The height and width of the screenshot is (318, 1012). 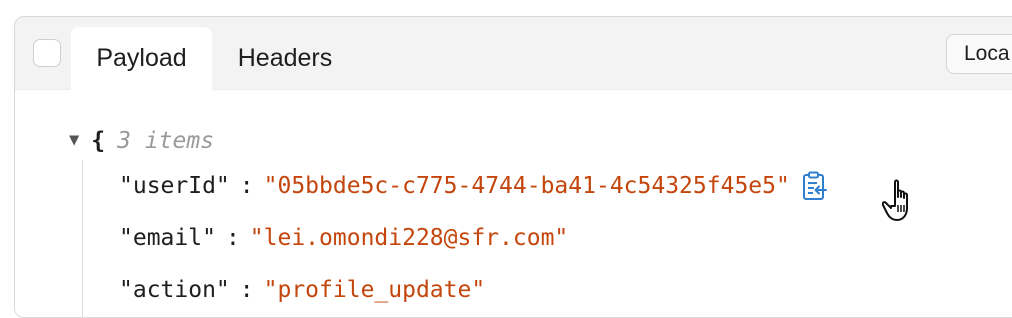 What do you see at coordinates (375, 290) in the screenshot?
I see `value-action: "profile_update"` at bounding box center [375, 290].